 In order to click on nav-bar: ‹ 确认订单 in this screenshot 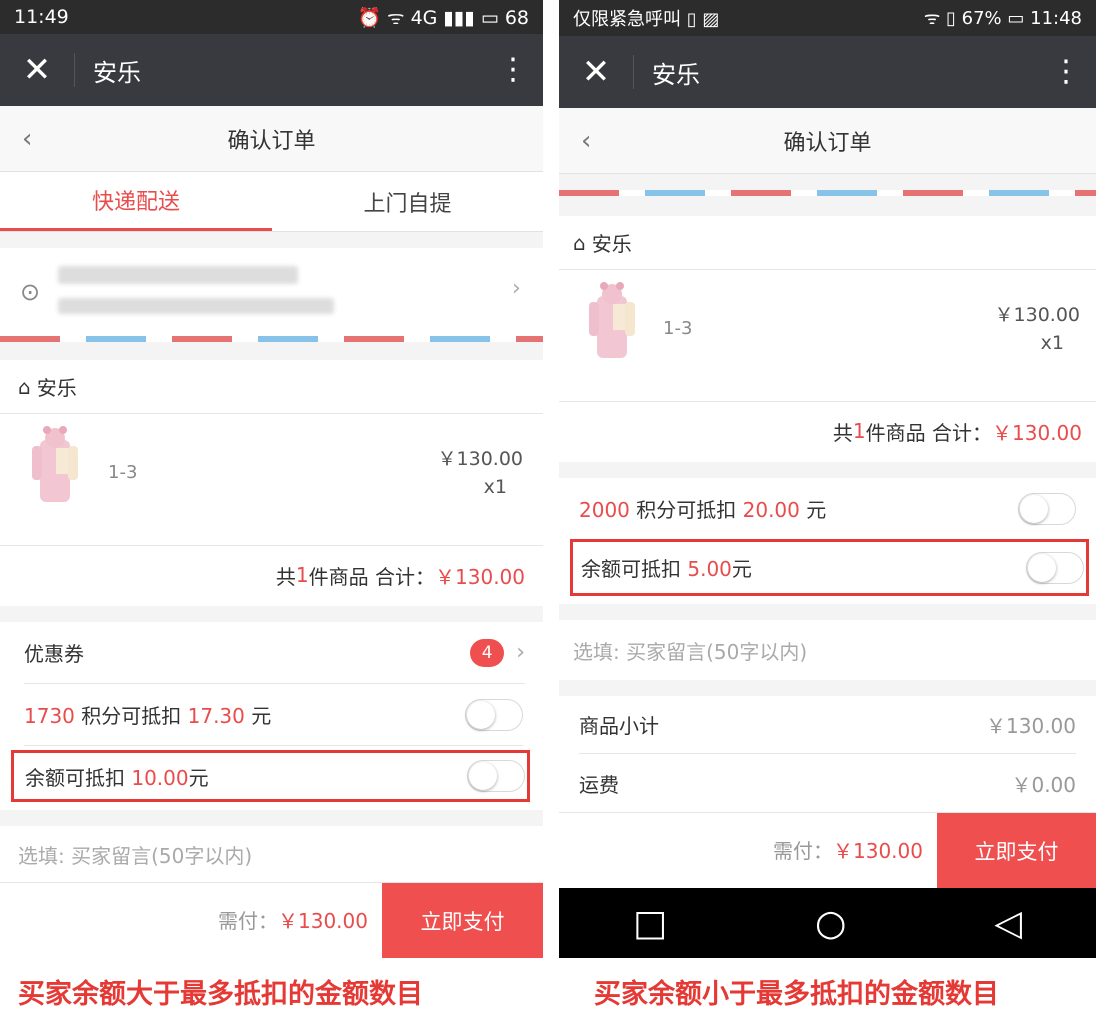, I will do `click(271, 139)`.